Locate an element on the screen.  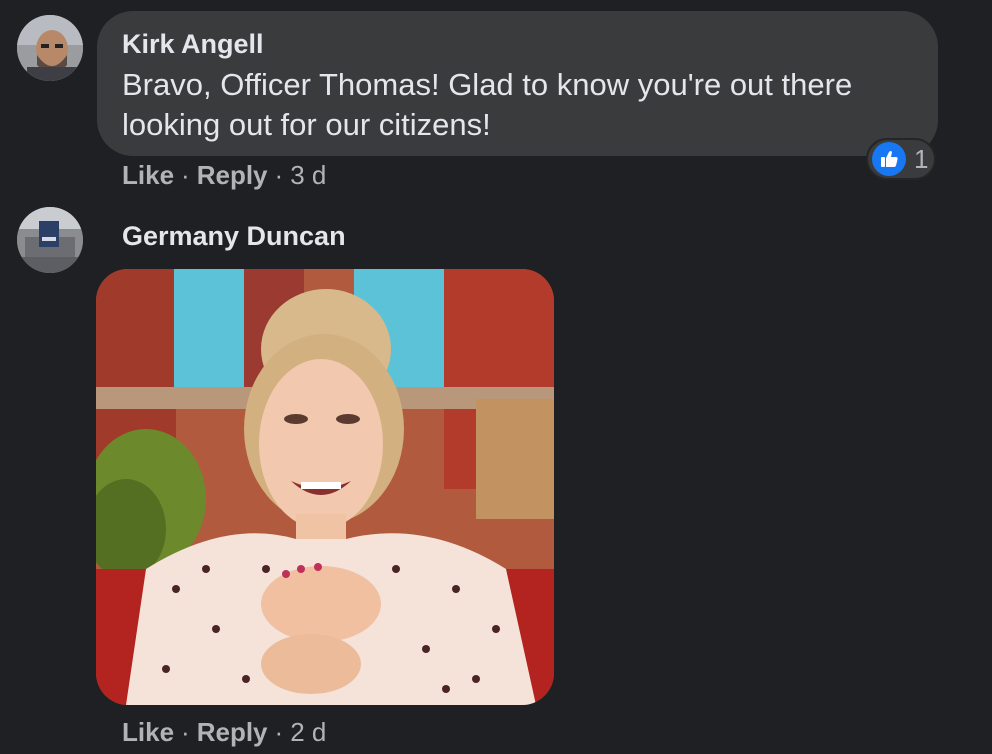
comment-actions: Like · Reply · 3 d is located at coordinates (224, 175).